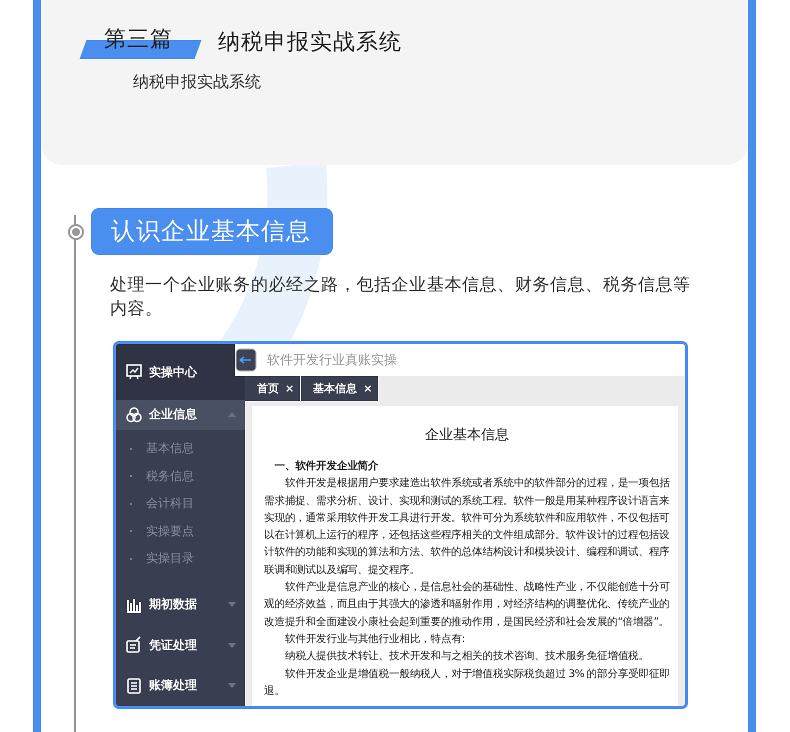  Describe the element at coordinates (76, 231) in the screenshot. I see `timeline-dot-icon` at that location.